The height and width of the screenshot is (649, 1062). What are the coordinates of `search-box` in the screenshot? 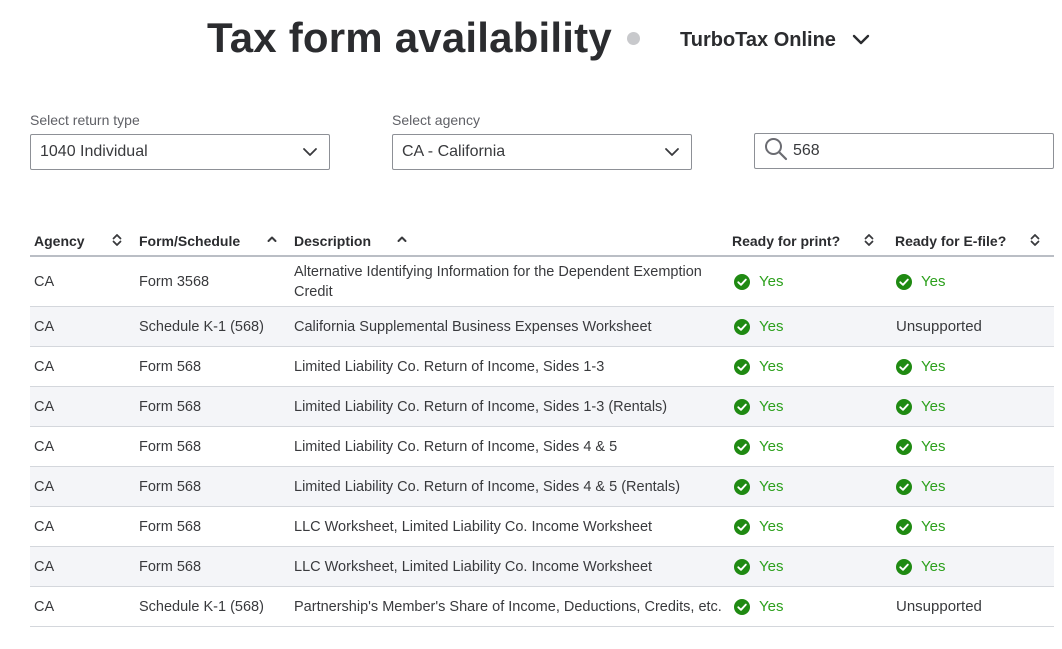 It's located at (904, 151).